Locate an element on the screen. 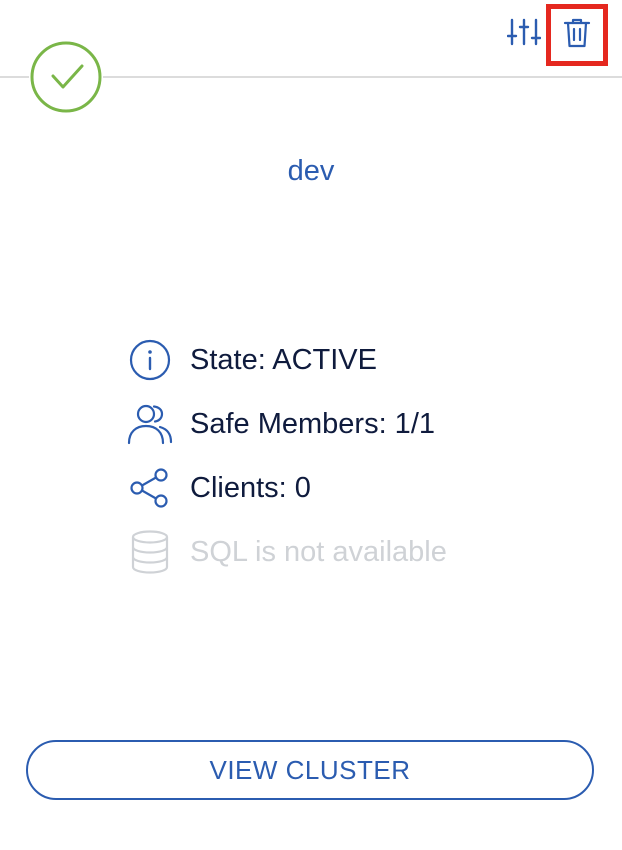 Image resolution: width=622 pixels, height=850 pixels. cluster-name: dev is located at coordinates (311, 171).